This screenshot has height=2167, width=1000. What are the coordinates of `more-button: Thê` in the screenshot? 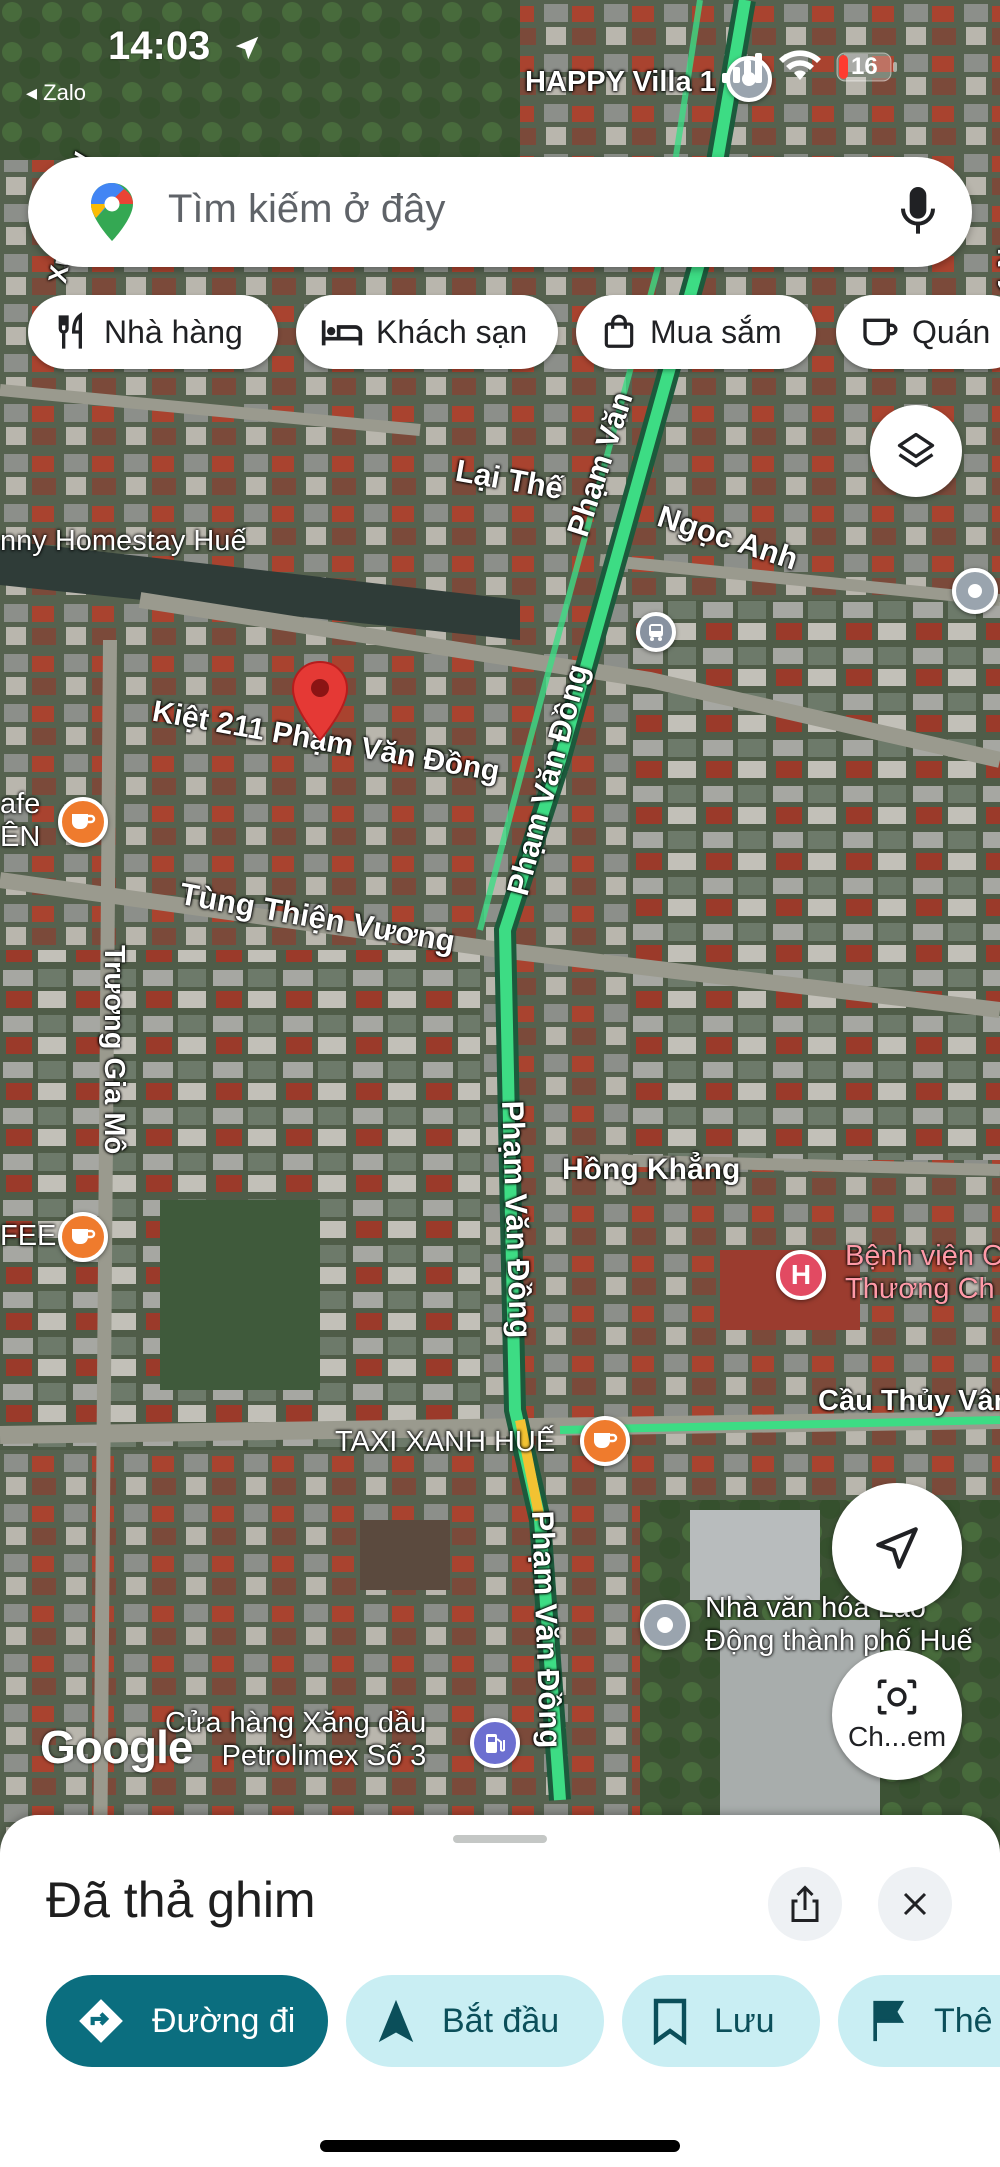 It's located at (919, 2021).